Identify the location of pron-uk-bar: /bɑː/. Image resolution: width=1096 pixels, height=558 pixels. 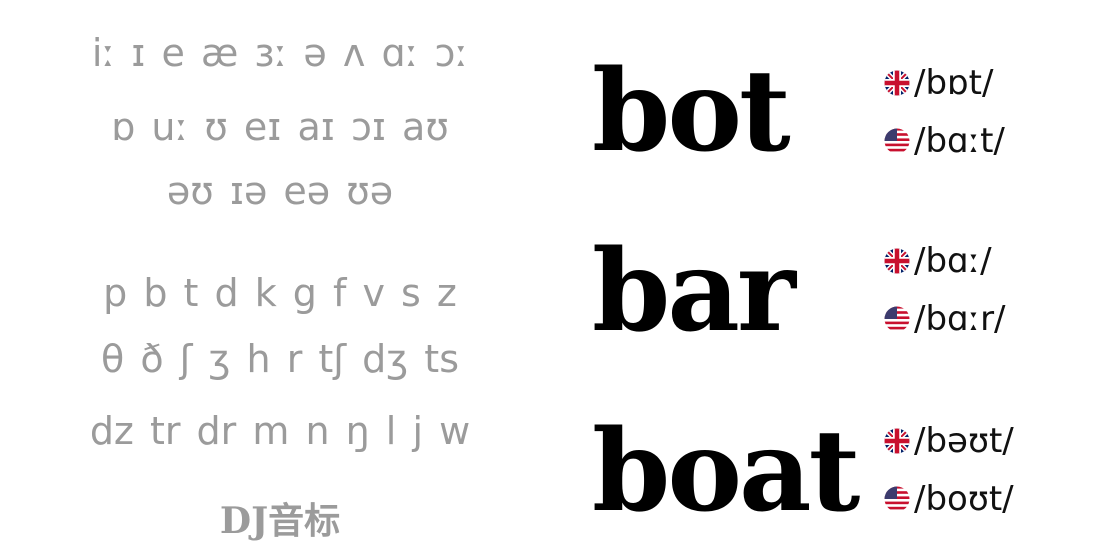
(938, 261).